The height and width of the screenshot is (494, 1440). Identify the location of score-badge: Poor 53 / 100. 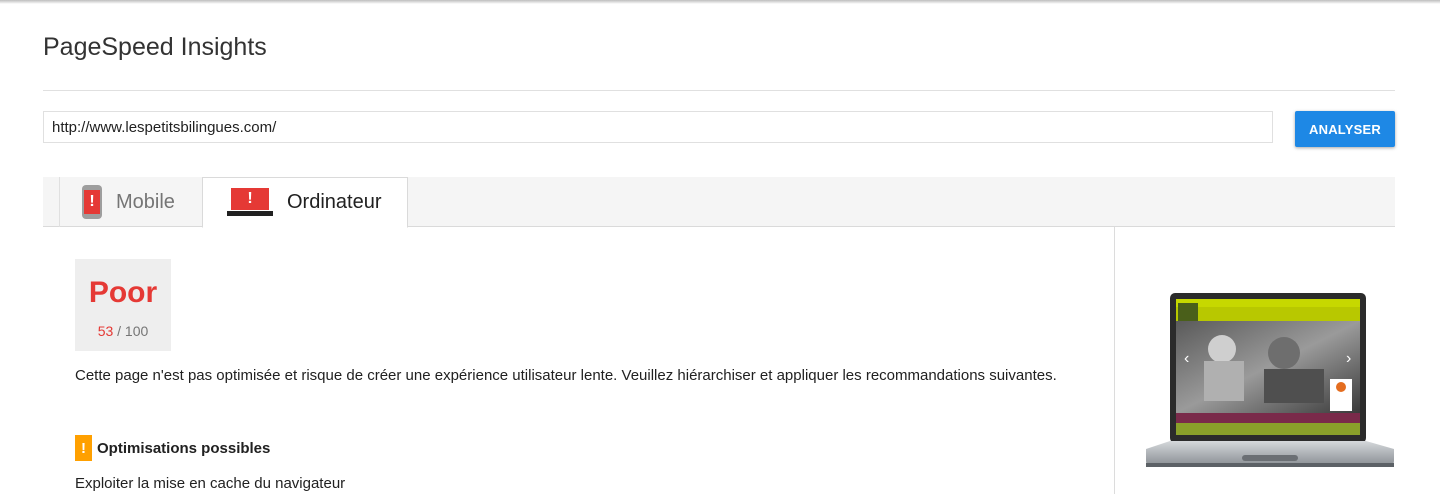
(123, 305).